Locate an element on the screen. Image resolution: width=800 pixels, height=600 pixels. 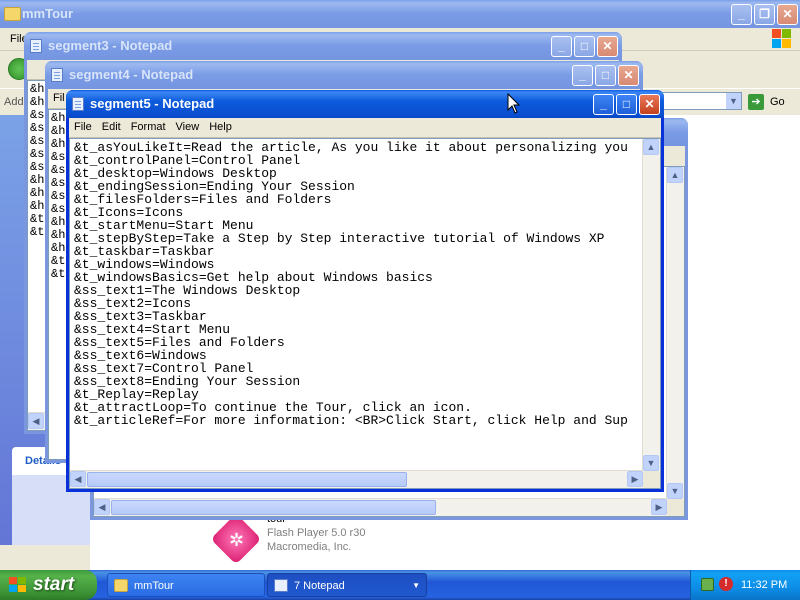
file-type: Flash Player 5.0 r30 is located at coordinates (316, 533).